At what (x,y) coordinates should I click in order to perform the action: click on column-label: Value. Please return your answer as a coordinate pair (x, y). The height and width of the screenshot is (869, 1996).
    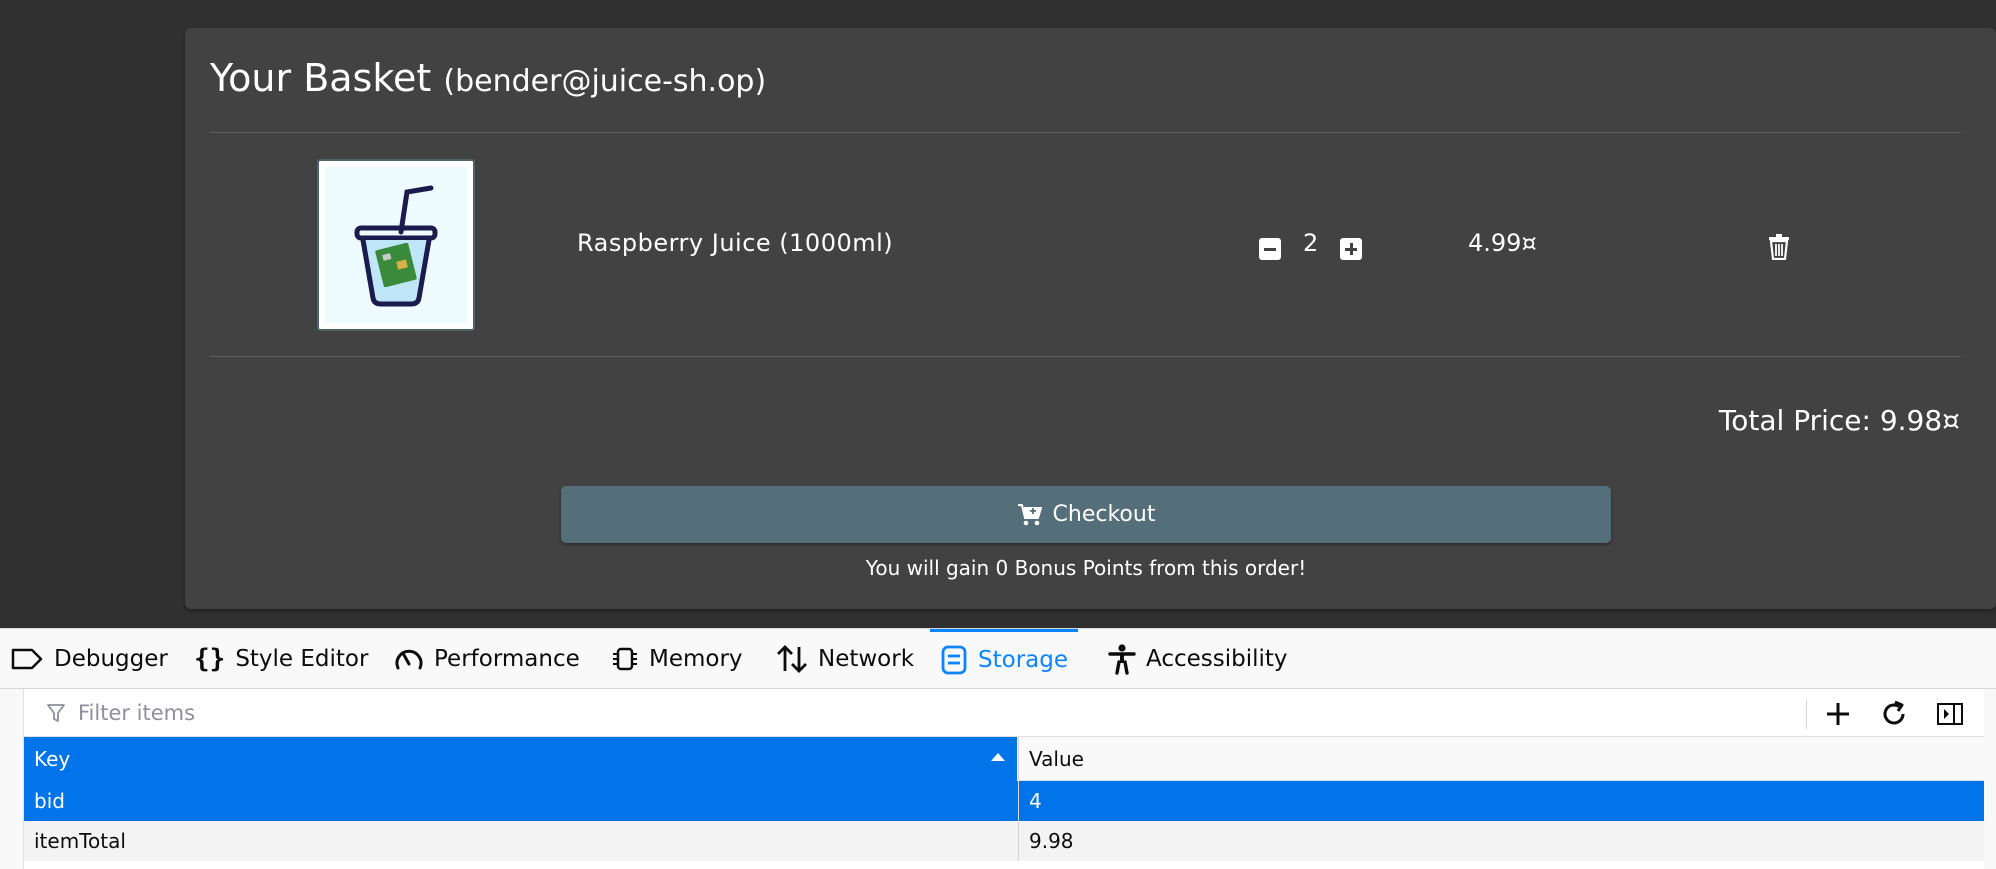
    Looking at the image, I should click on (1056, 759).